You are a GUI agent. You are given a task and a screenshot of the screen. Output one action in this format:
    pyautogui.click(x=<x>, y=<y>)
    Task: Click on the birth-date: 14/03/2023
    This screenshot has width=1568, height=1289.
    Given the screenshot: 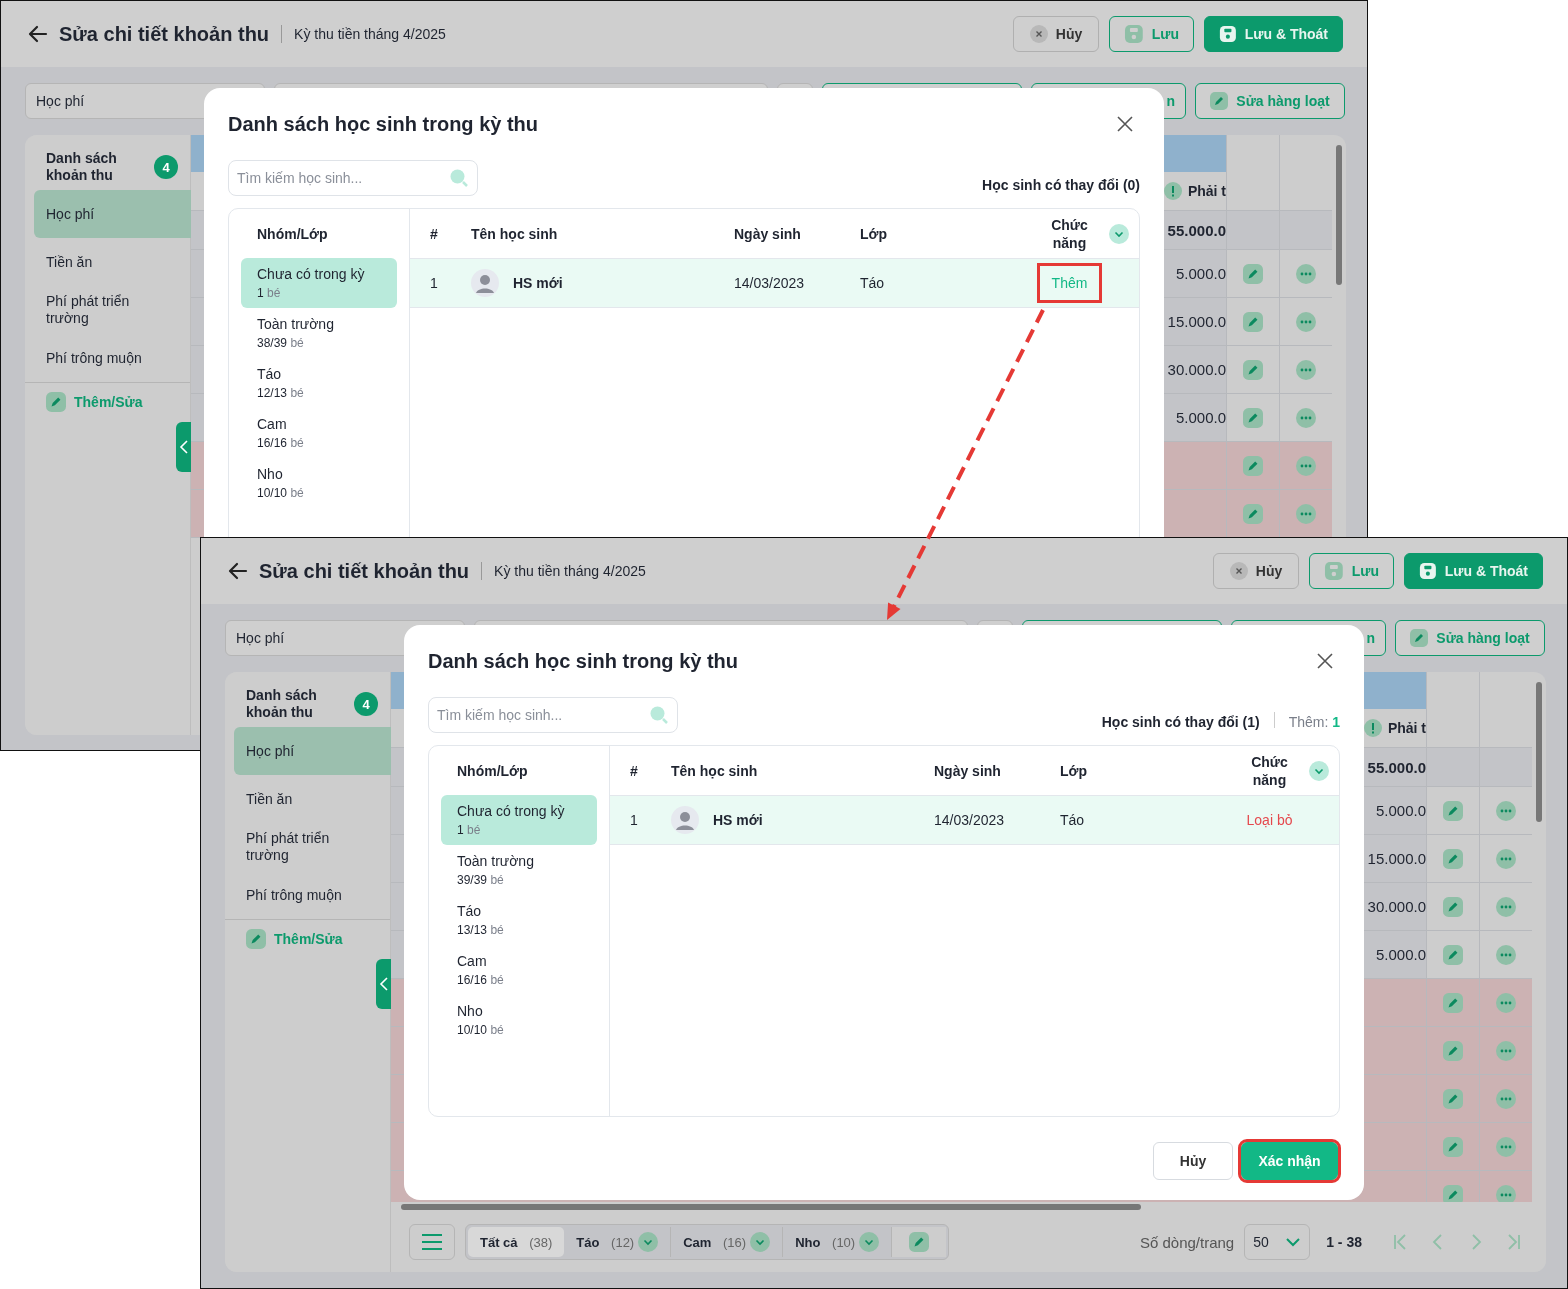 What is the action you would take?
    pyautogui.click(x=770, y=283)
    